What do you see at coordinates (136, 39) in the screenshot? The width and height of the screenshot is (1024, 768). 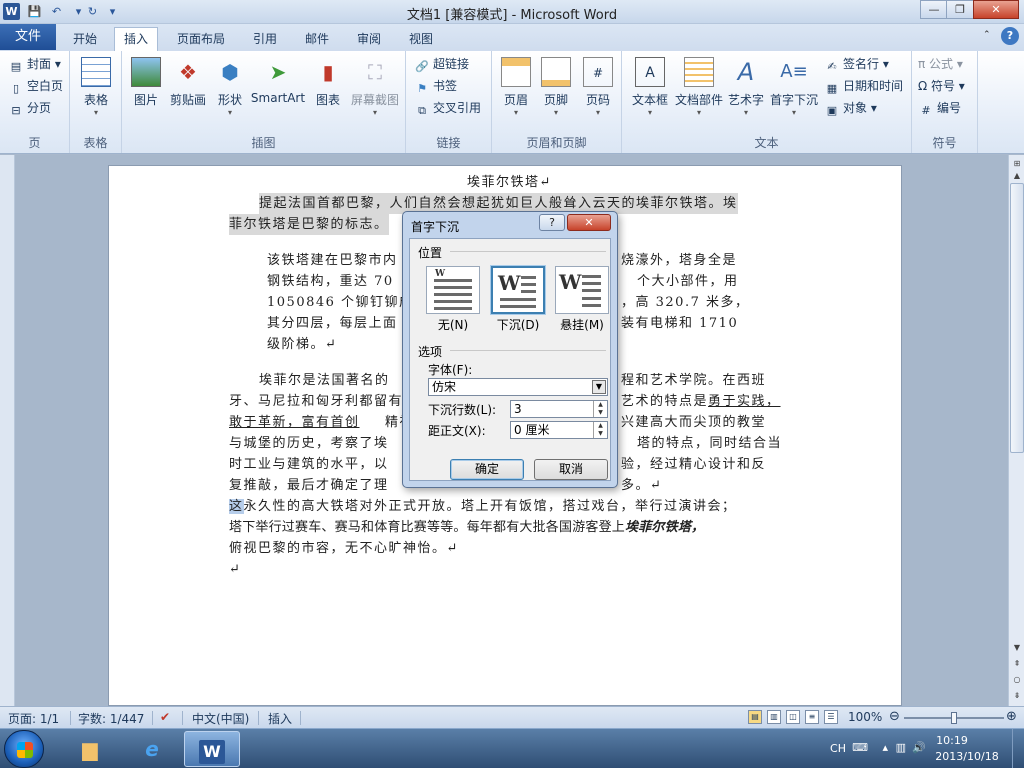 I see `tab-insert: 插入` at bounding box center [136, 39].